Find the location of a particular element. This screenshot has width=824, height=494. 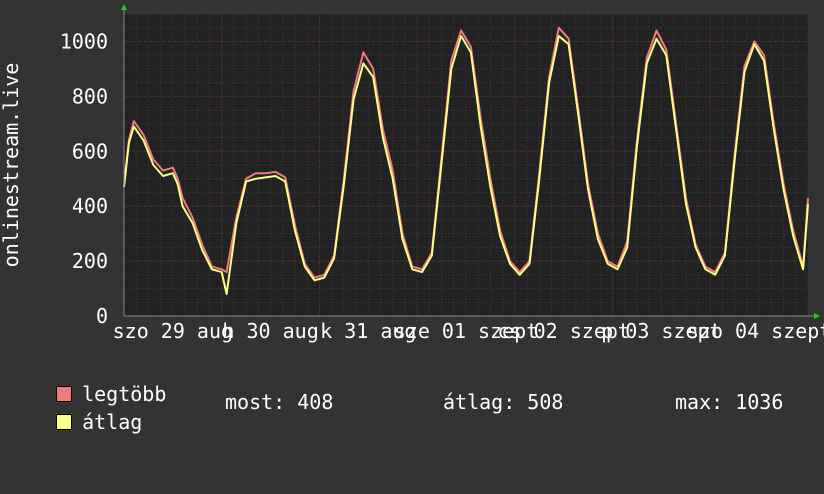

y-tick-label: 0 is located at coordinates (102, 316).